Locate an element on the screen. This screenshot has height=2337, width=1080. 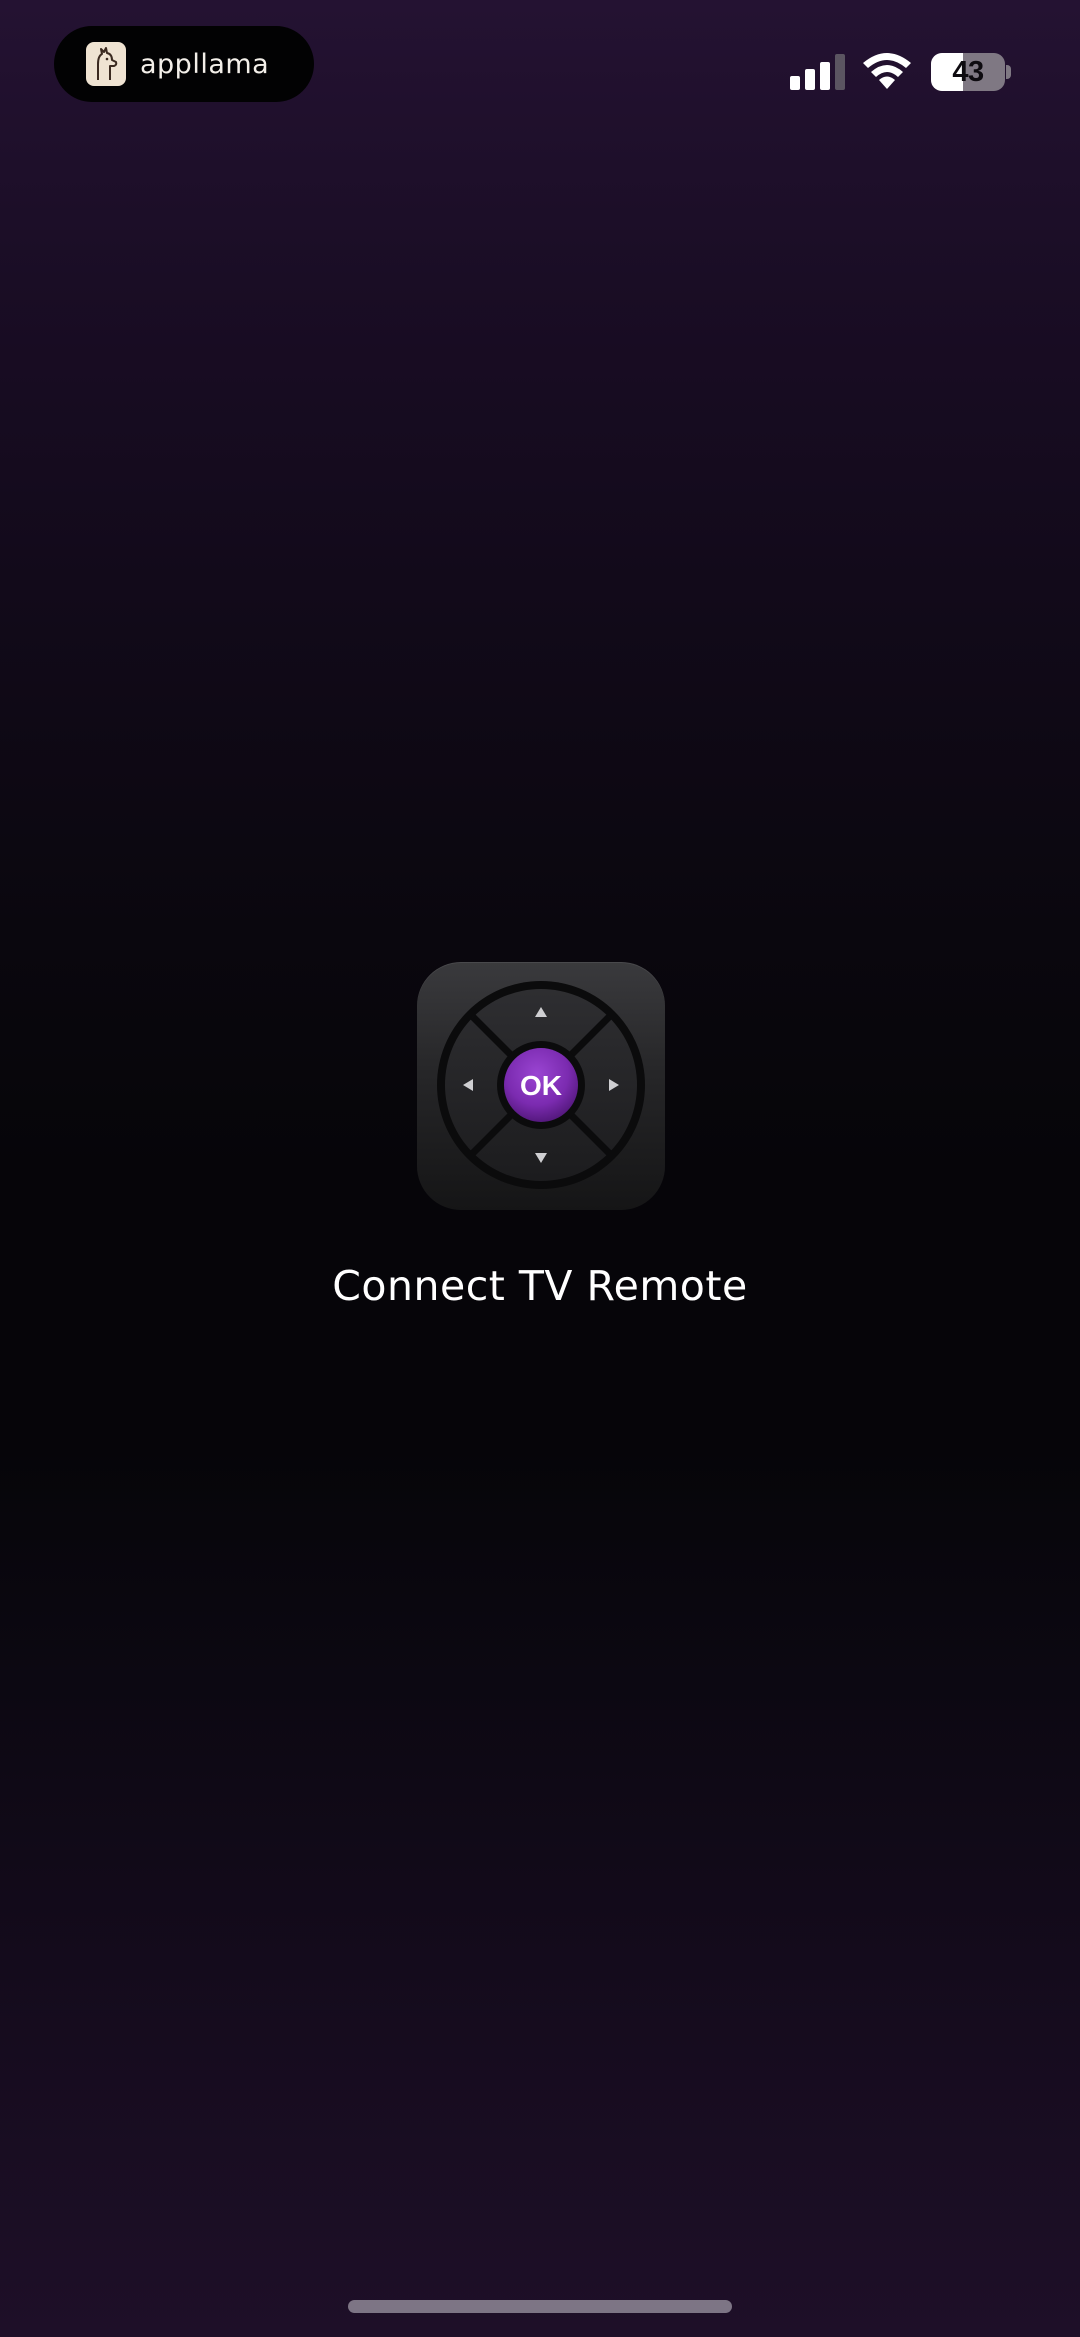
watermark-badge: appllama is located at coordinates (184, 64).